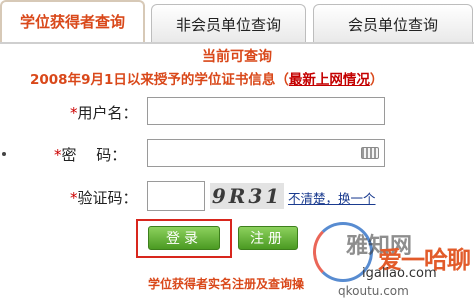 The width and height of the screenshot is (474, 300). Describe the element at coordinates (393, 23) in the screenshot. I see `tab-member-query: 会员单位查询` at that location.